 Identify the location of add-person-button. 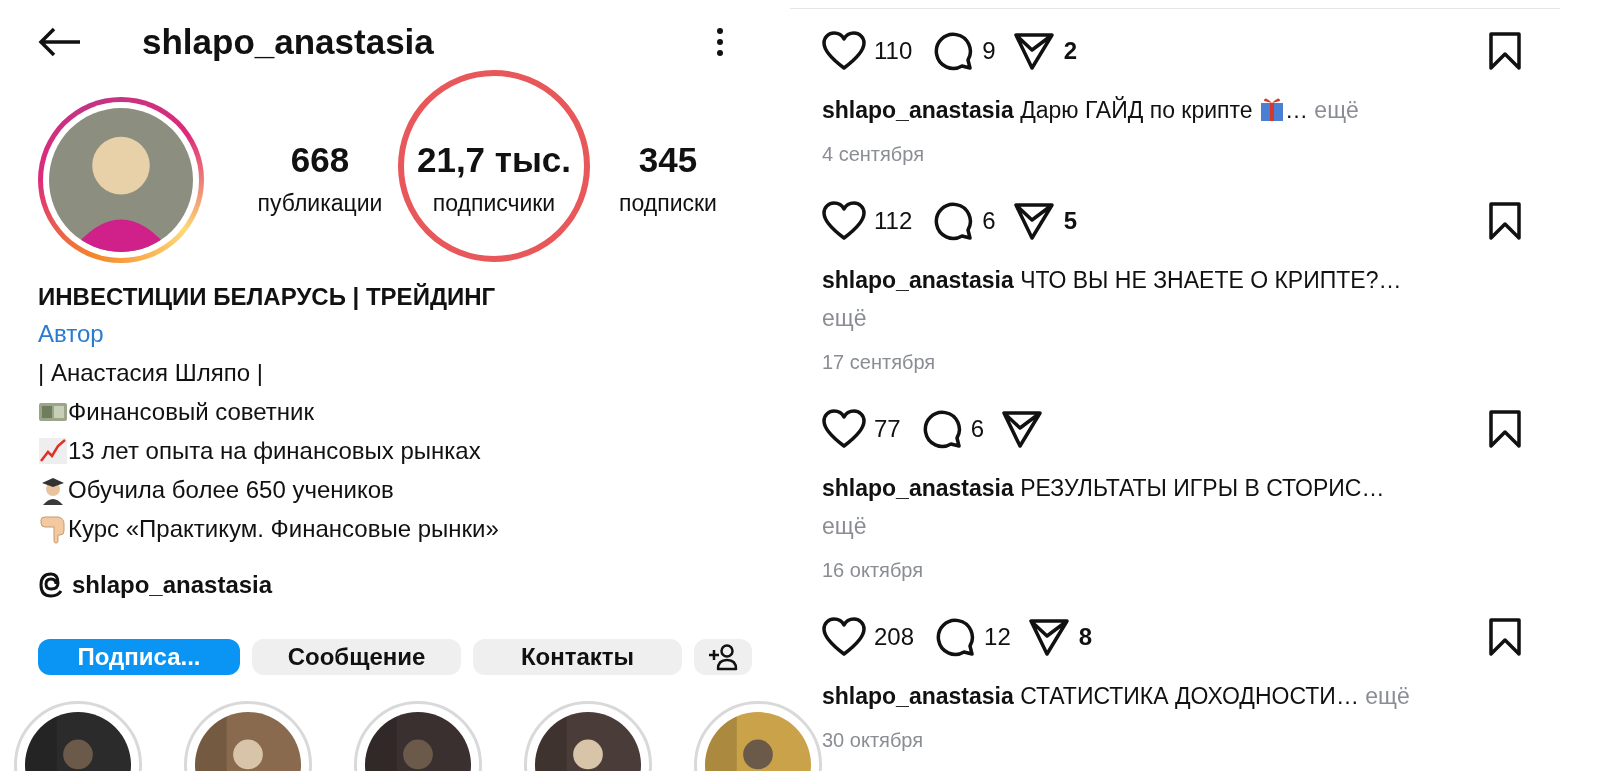
(723, 656).